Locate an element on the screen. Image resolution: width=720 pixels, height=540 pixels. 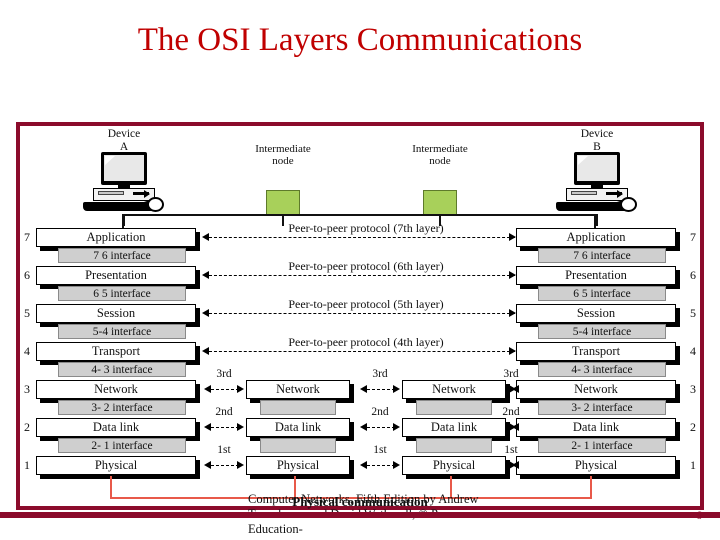
peer-protocol-4-label: Peer-to-peer protocol (4th layer) is located at coordinates (366, 342).